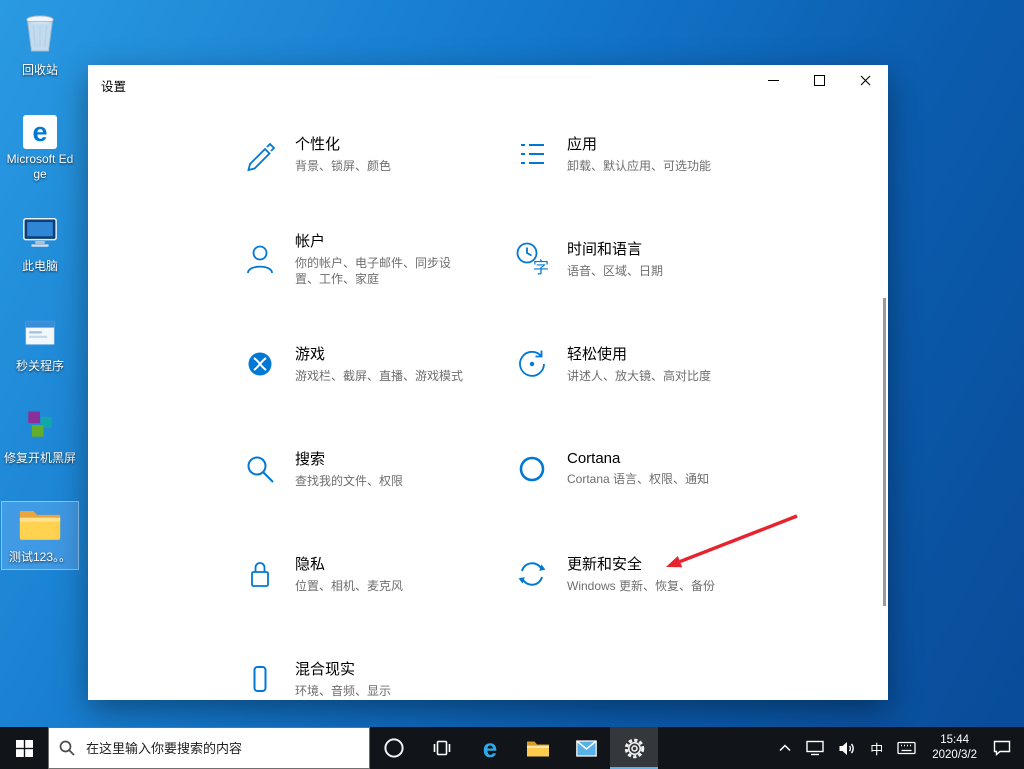 The height and width of the screenshot is (769, 1024). Describe the element at coordinates (310, 354) in the screenshot. I see `category-title: 游戏` at that location.